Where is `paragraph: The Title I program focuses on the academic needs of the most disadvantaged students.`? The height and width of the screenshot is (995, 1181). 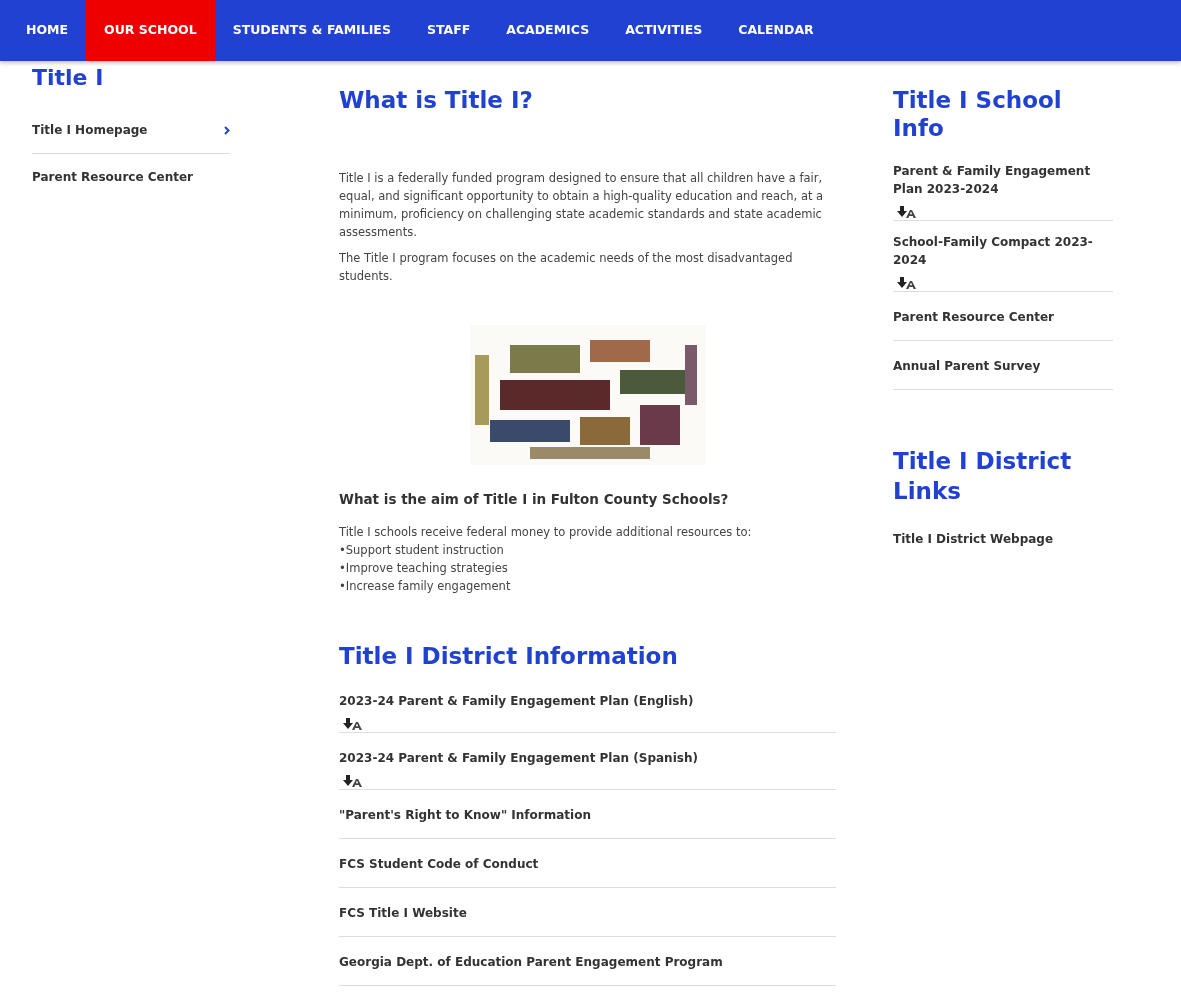 paragraph: The Title I program focuses on the academic needs of the most disadvantaged students. is located at coordinates (566, 267).